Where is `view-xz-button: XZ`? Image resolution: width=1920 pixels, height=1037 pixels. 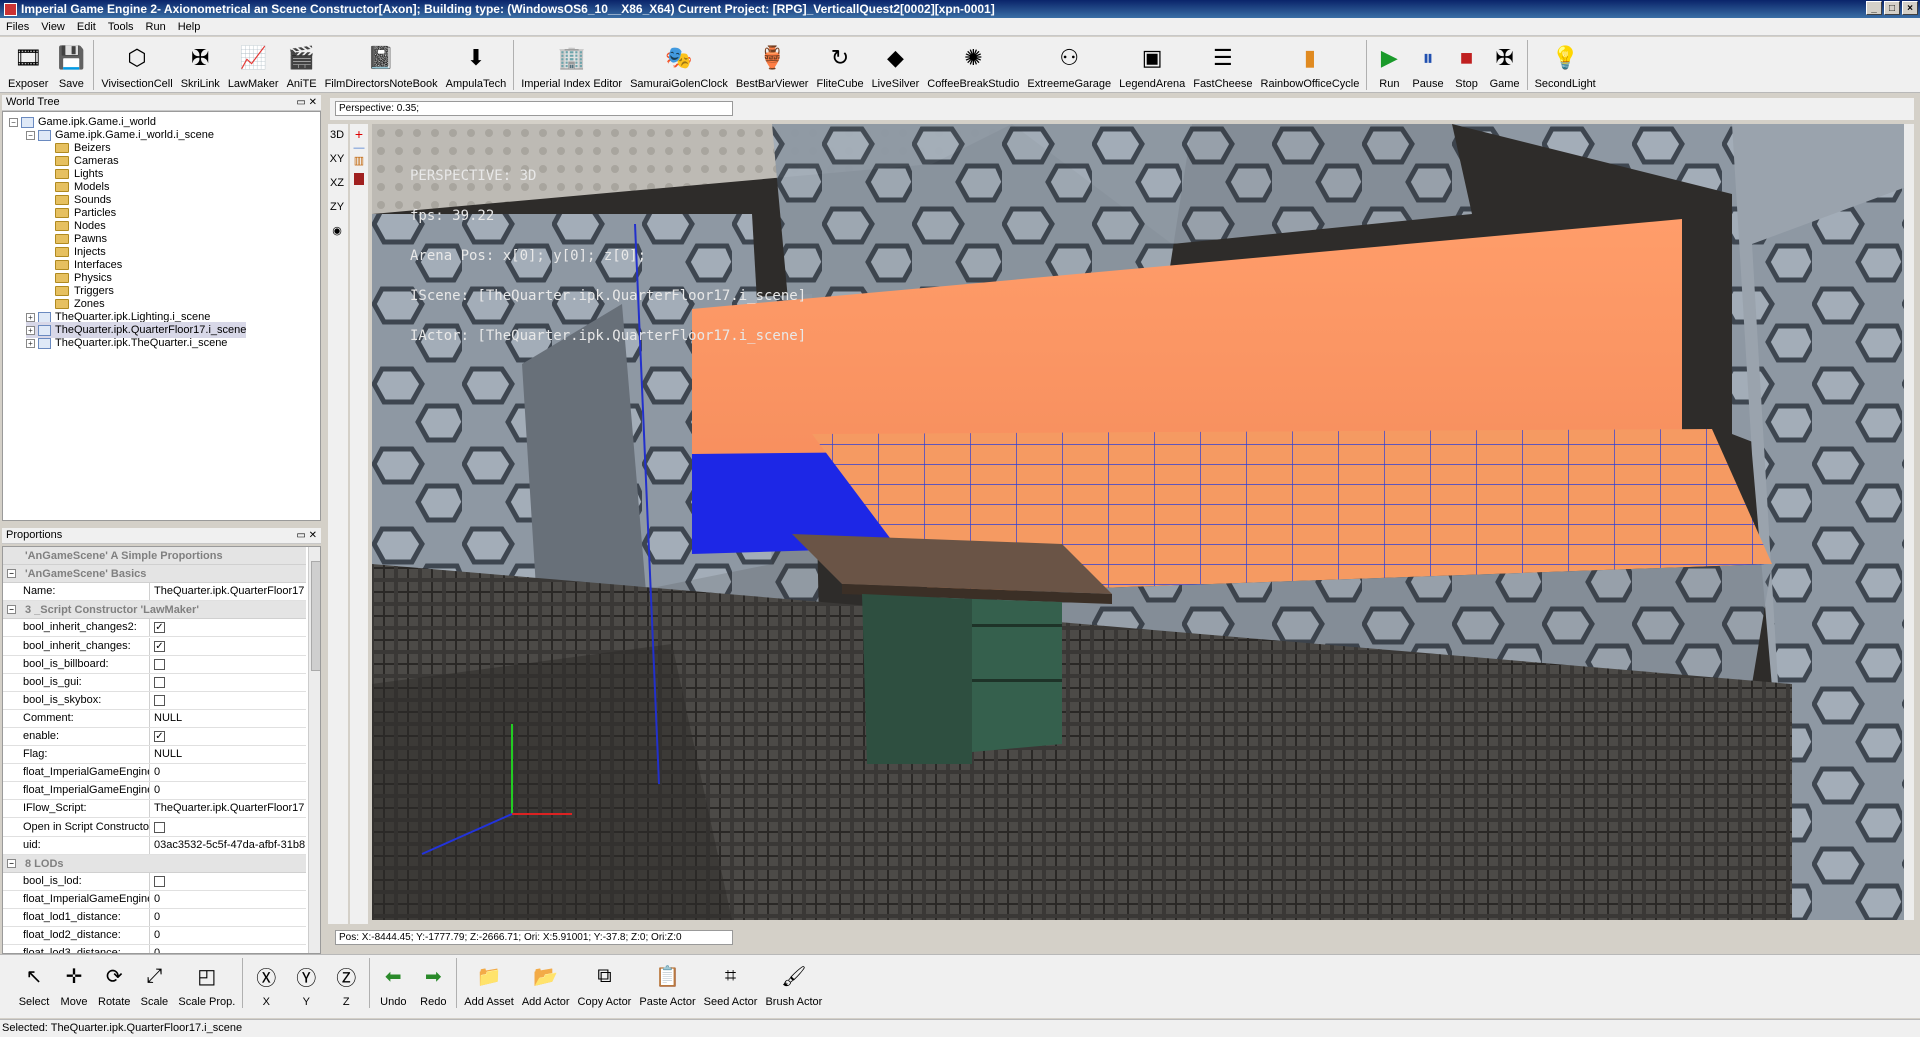
view-xz-button: XZ is located at coordinates (337, 183).